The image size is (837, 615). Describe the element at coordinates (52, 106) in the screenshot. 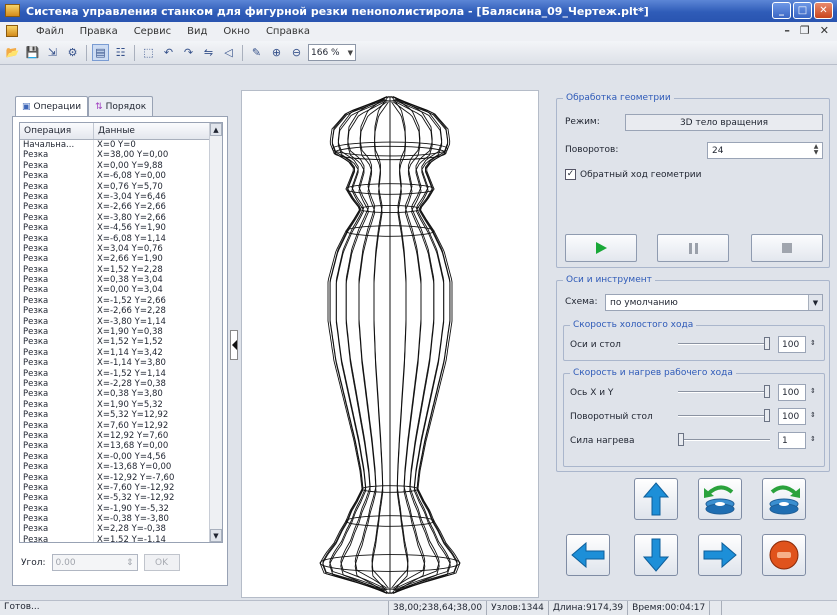

I see `tab-operations: ▣ Операции` at that location.